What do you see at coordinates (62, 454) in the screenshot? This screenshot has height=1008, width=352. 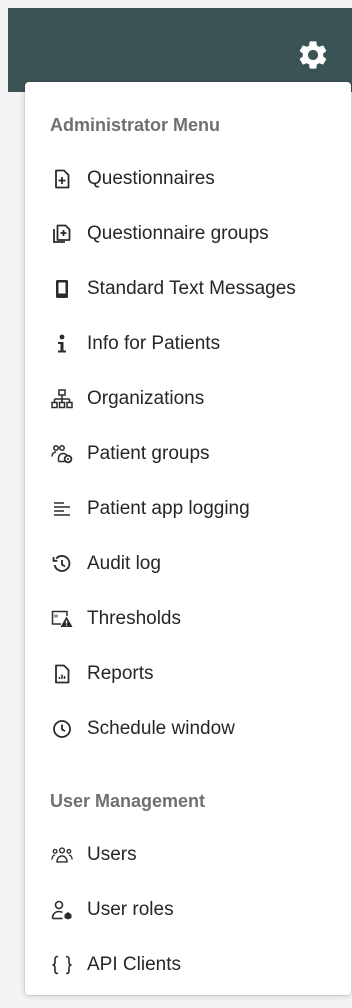 I see `user-group-gear-icon` at bounding box center [62, 454].